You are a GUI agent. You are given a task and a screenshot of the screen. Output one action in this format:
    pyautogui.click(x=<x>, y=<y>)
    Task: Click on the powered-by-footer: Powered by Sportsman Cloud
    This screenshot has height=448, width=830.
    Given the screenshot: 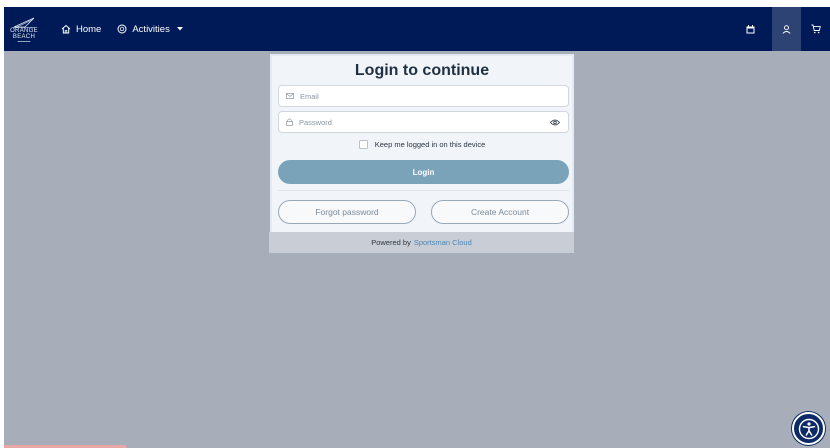 What is the action you would take?
    pyautogui.click(x=421, y=242)
    